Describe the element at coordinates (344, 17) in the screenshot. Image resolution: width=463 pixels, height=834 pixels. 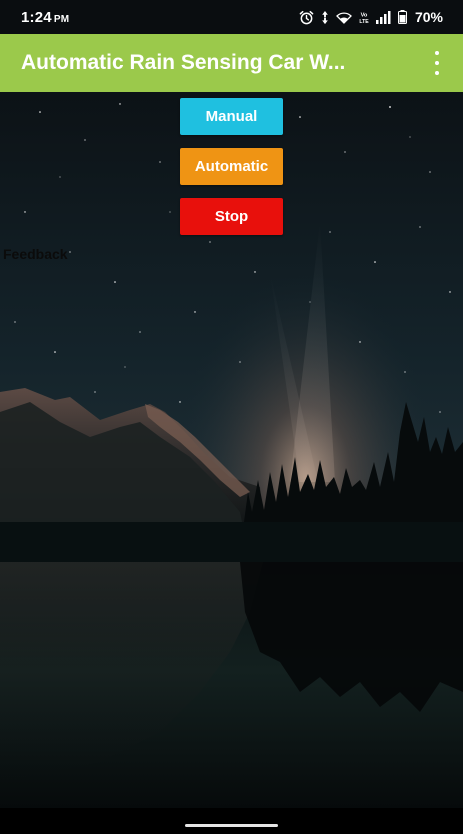
I see `wifi-icon` at that location.